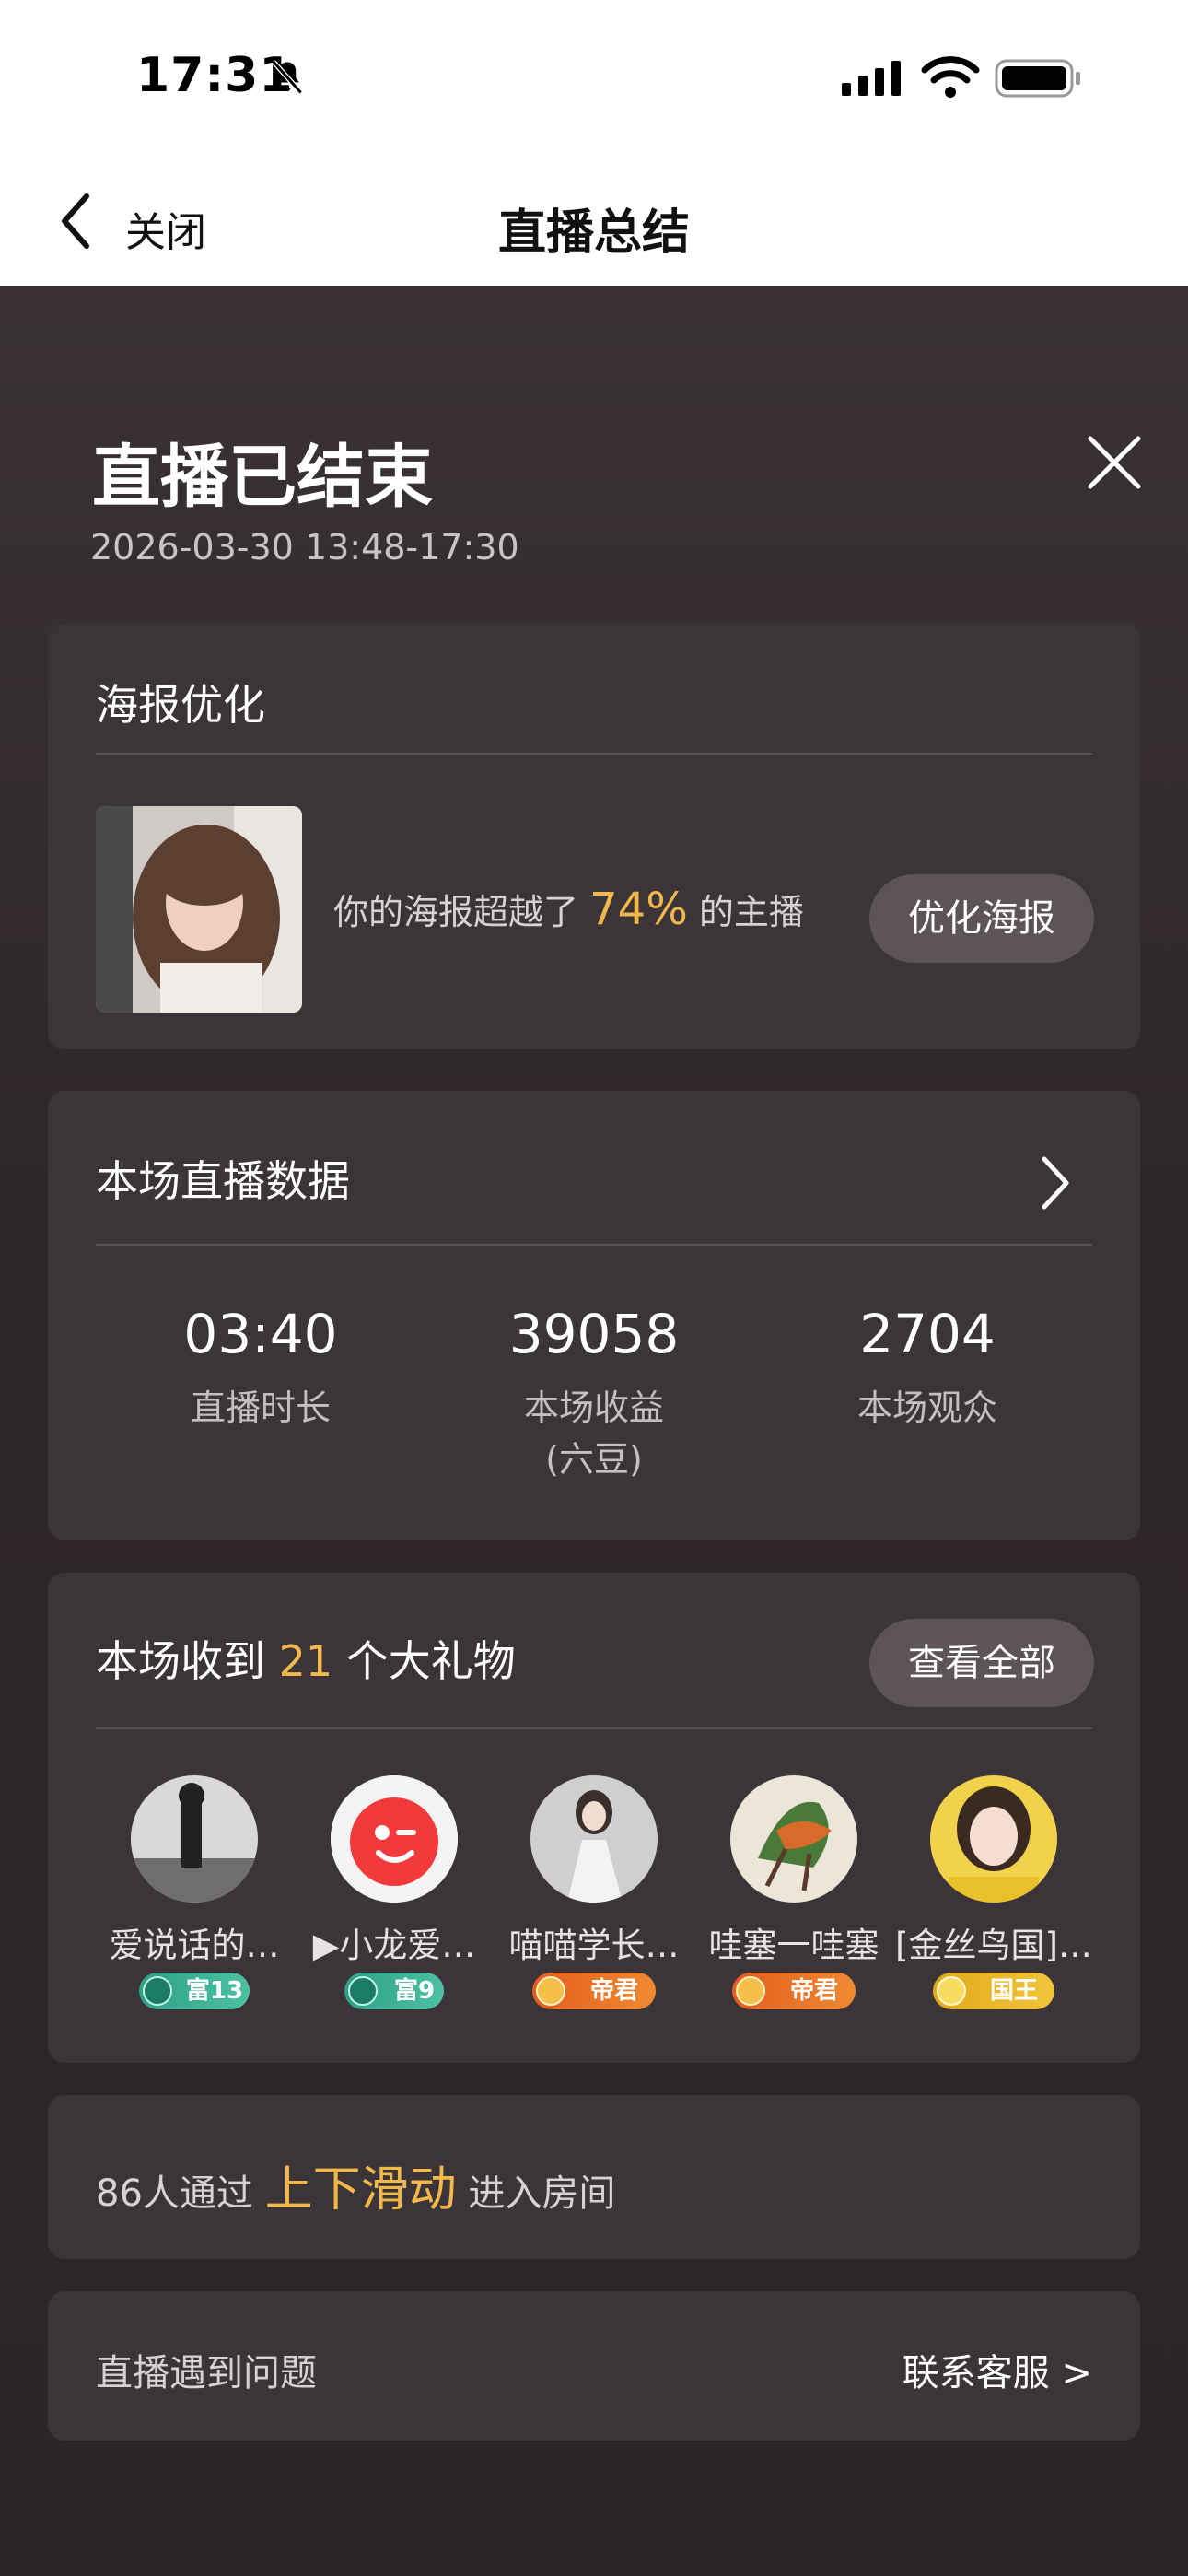 This screenshot has height=2576, width=1188. I want to click on stat-audience: 2704 本场观众, so click(927, 1368).